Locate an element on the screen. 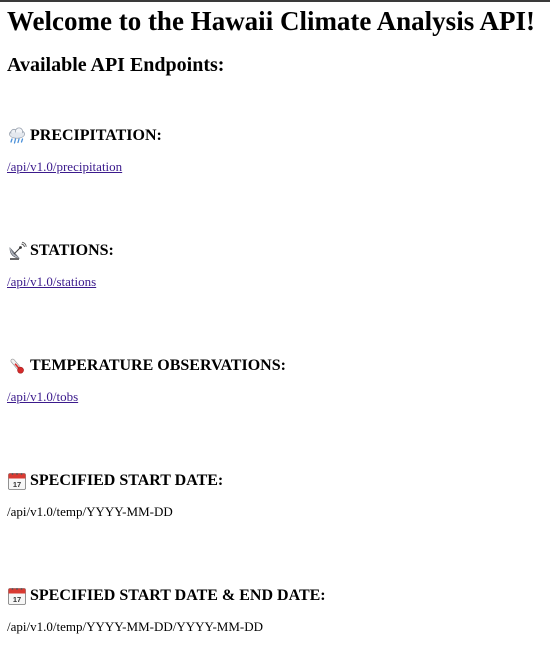 This screenshot has height=660, width=550. endpoint-path-text: /api/v1.0/temp/YYYY-MM-DD is located at coordinates (90, 511).